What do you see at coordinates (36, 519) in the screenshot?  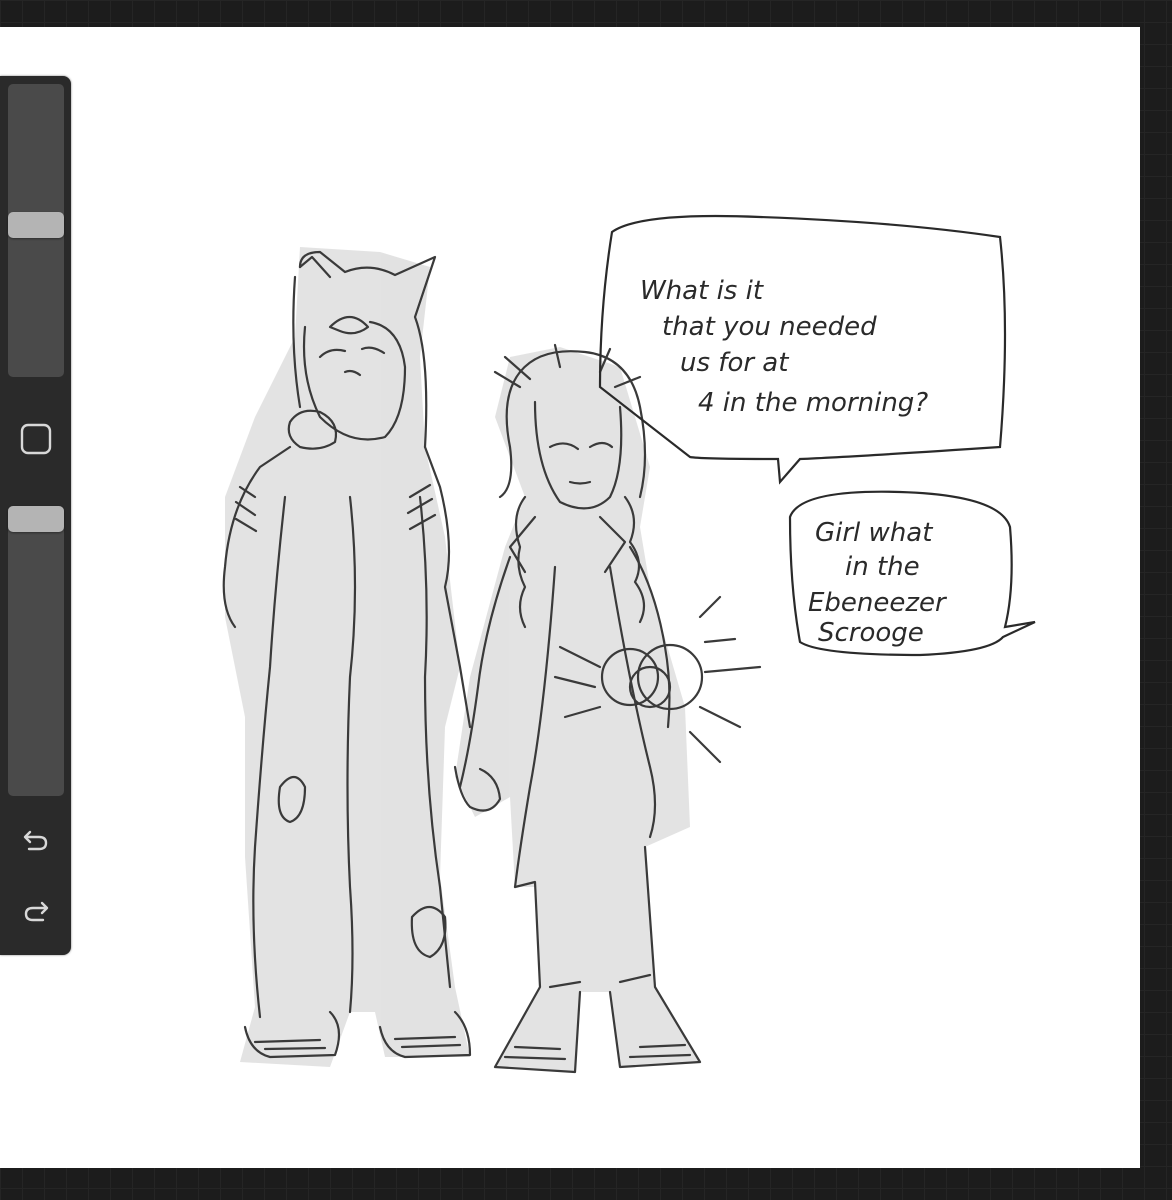 I see `brush-opacity-slider-thumb` at bounding box center [36, 519].